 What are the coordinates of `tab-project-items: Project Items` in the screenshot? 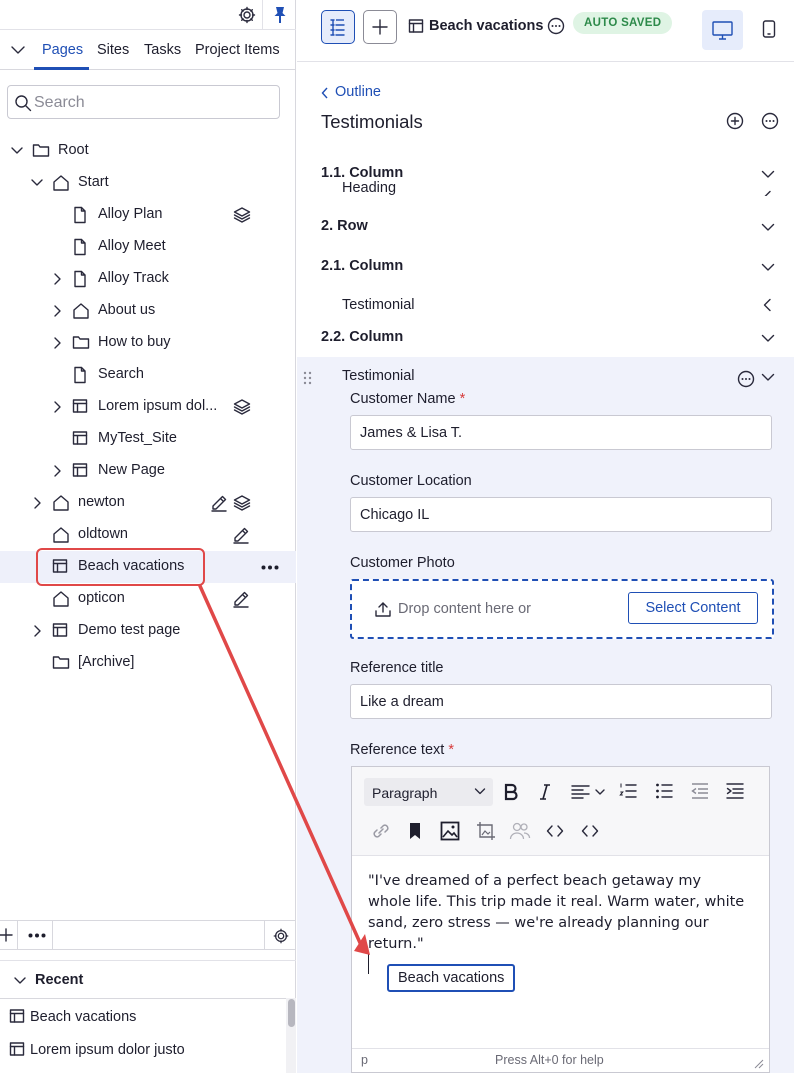 It's located at (237, 50).